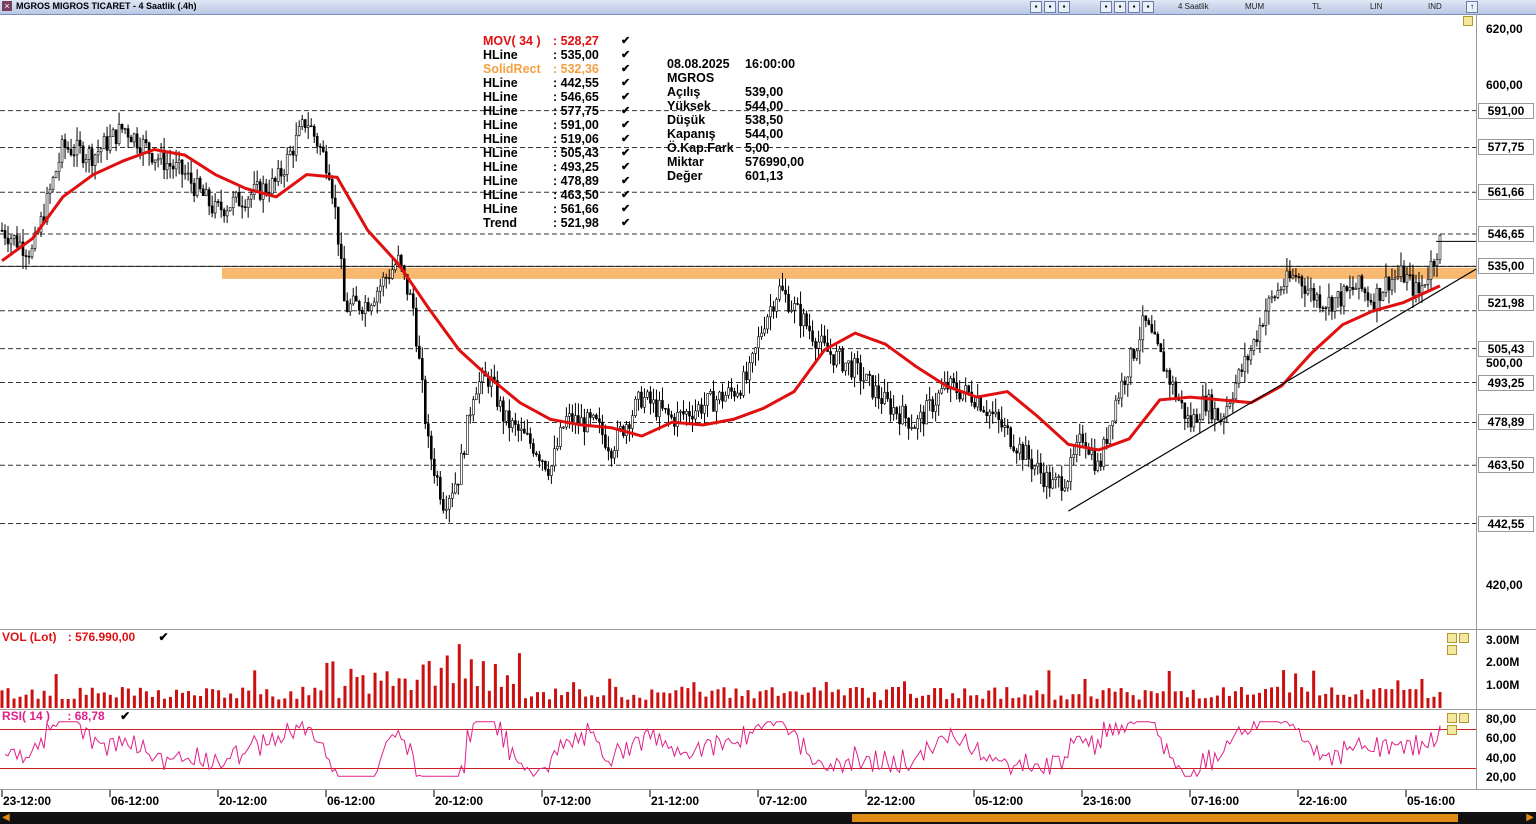 The height and width of the screenshot is (824, 1536). What do you see at coordinates (1506, 192) in the screenshot?
I see `price-tag: 561,66` at bounding box center [1506, 192].